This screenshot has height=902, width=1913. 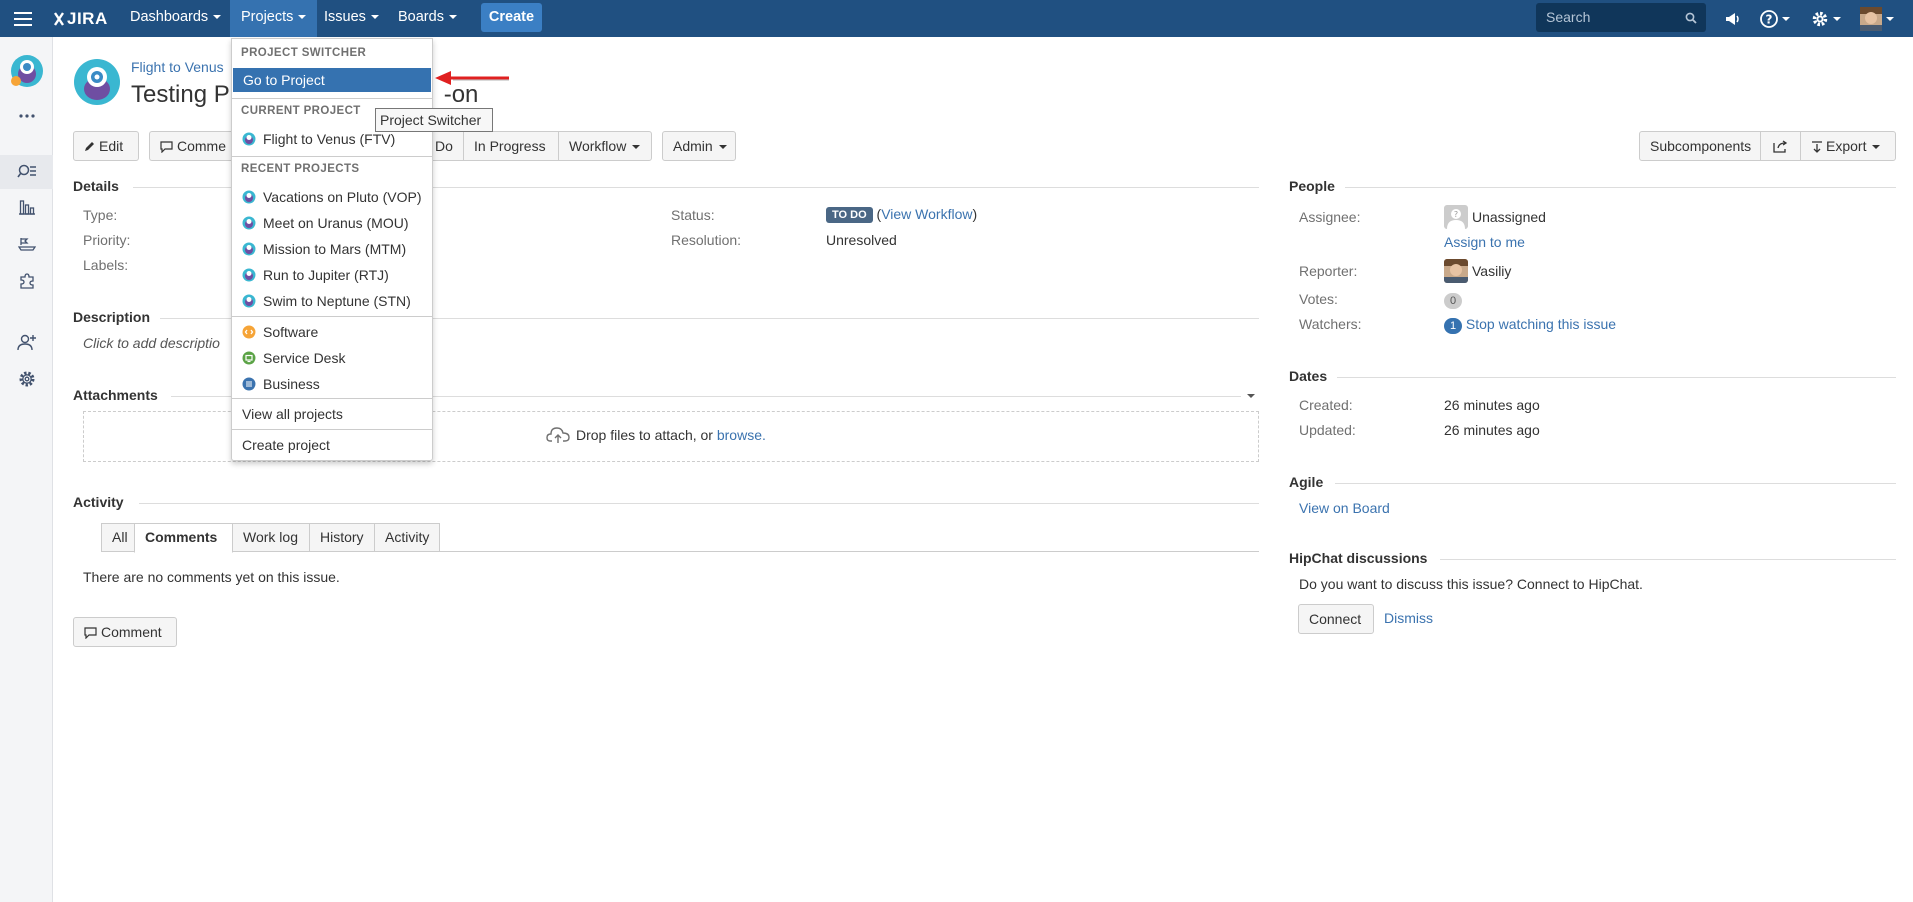 What do you see at coordinates (115, 395) in the screenshot?
I see `attachments-heading: Attachments` at bounding box center [115, 395].